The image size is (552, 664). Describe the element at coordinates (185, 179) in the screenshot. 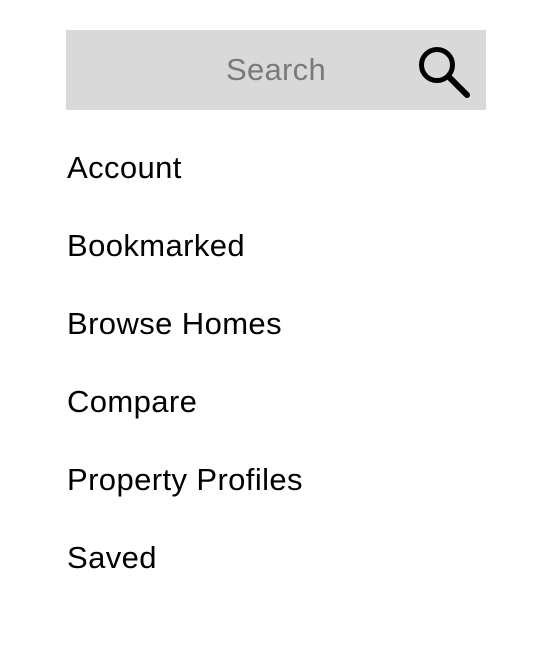

I see `menu-item-account: Account` at that location.